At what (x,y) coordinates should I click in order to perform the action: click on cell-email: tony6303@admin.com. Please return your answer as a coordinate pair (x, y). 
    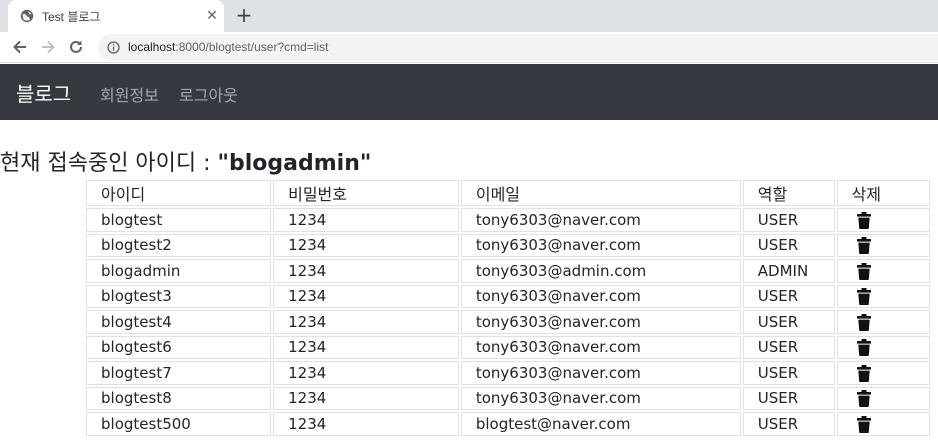
    Looking at the image, I should click on (600, 271).